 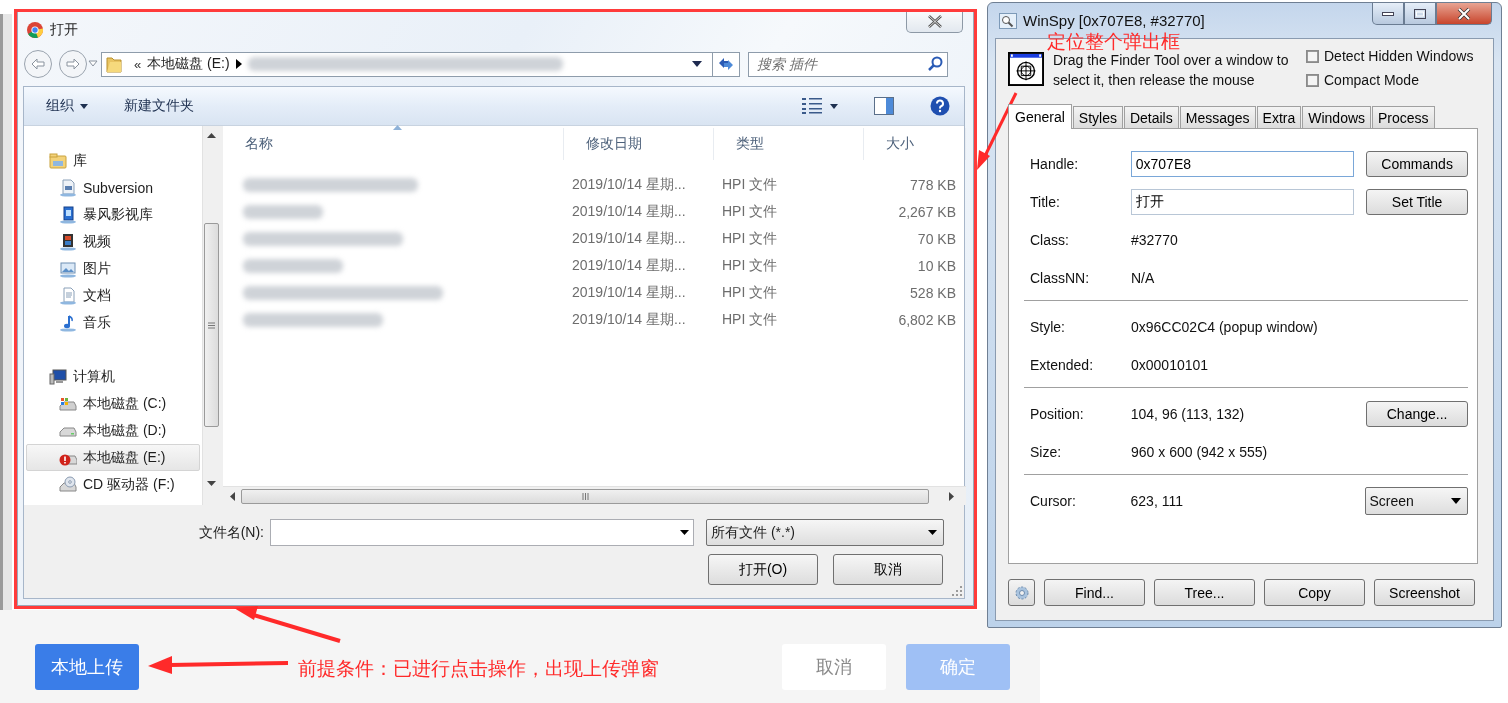 What do you see at coordinates (1314, 592) in the screenshot?
I see `footer-button: Copy` at bounding box center [1314, 592].